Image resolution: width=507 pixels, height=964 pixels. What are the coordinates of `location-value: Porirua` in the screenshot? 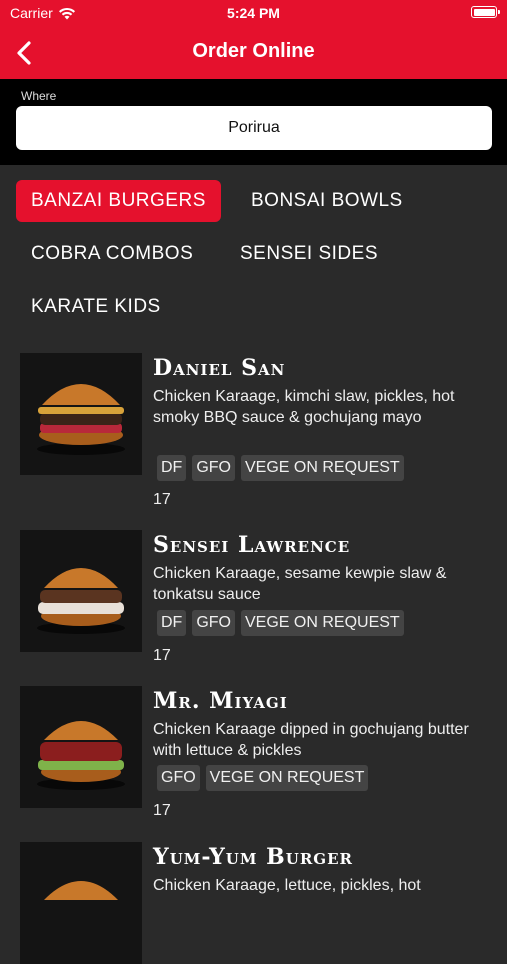 It's located at (254, 127).